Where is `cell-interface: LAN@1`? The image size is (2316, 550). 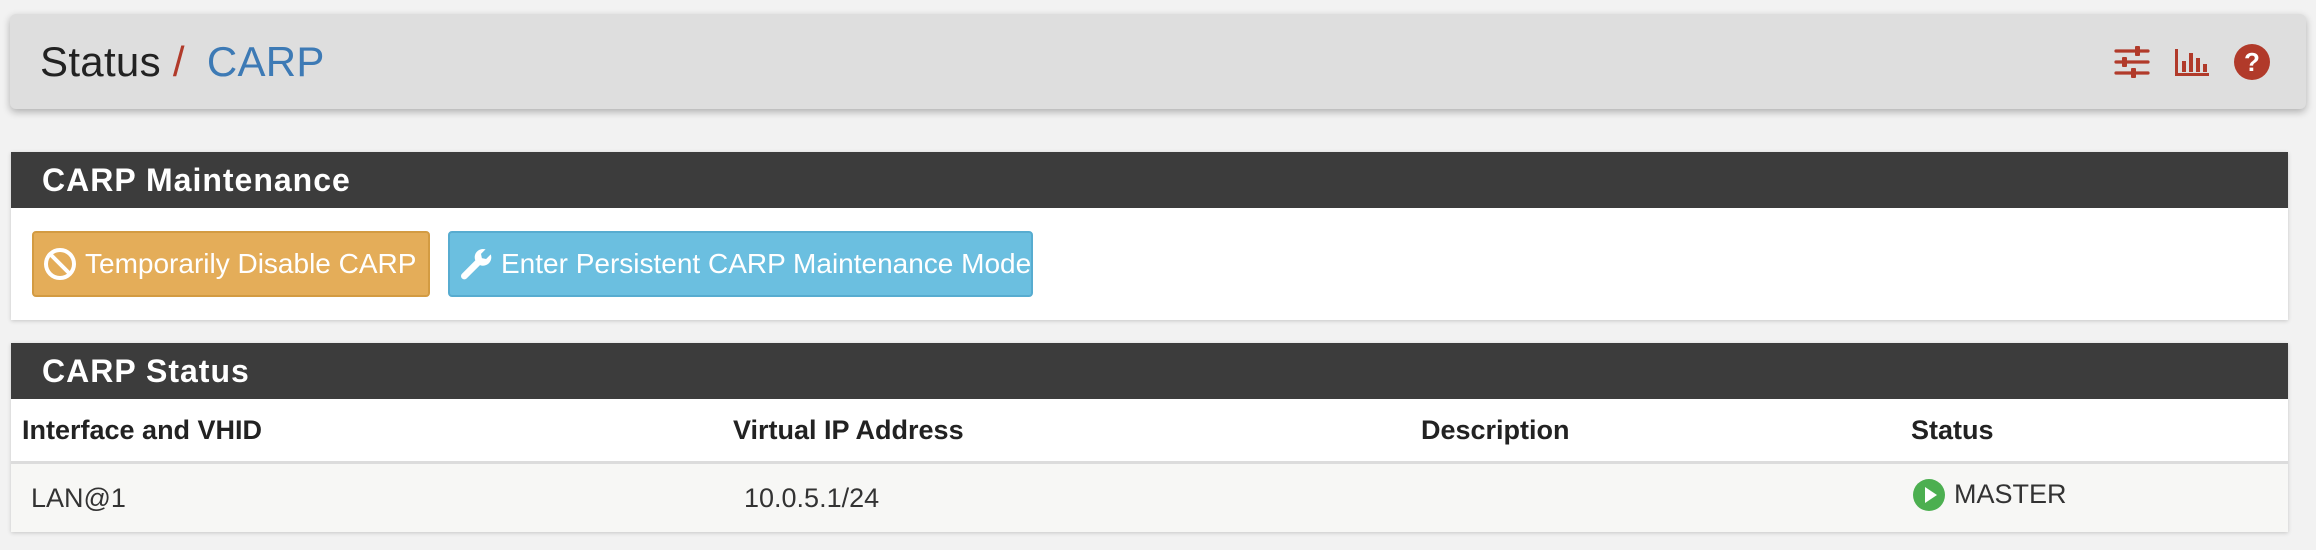
cell-interface: LAN@1 is located at coordinates (366, 497).